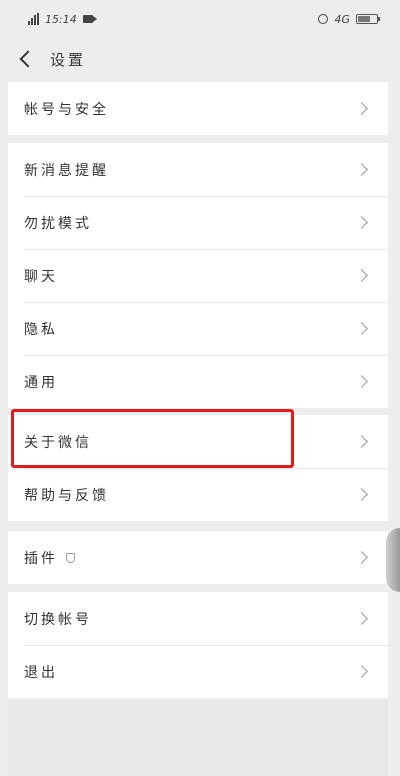  I want to click on status-bar: 15:14 4G, so click(200, 19).